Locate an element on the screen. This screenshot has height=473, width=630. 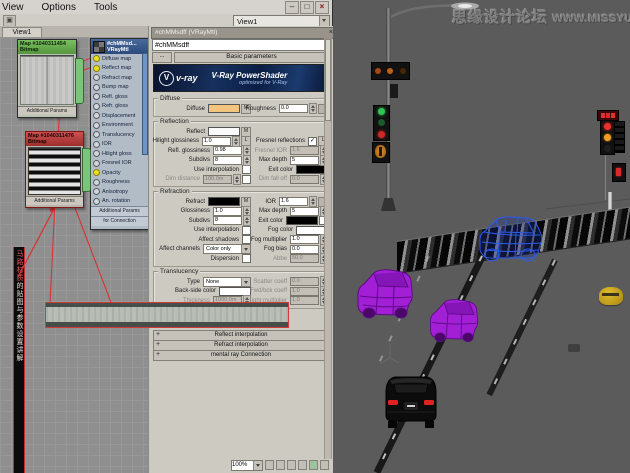
param-label: Back-side color is located at coordinates (195, 291).